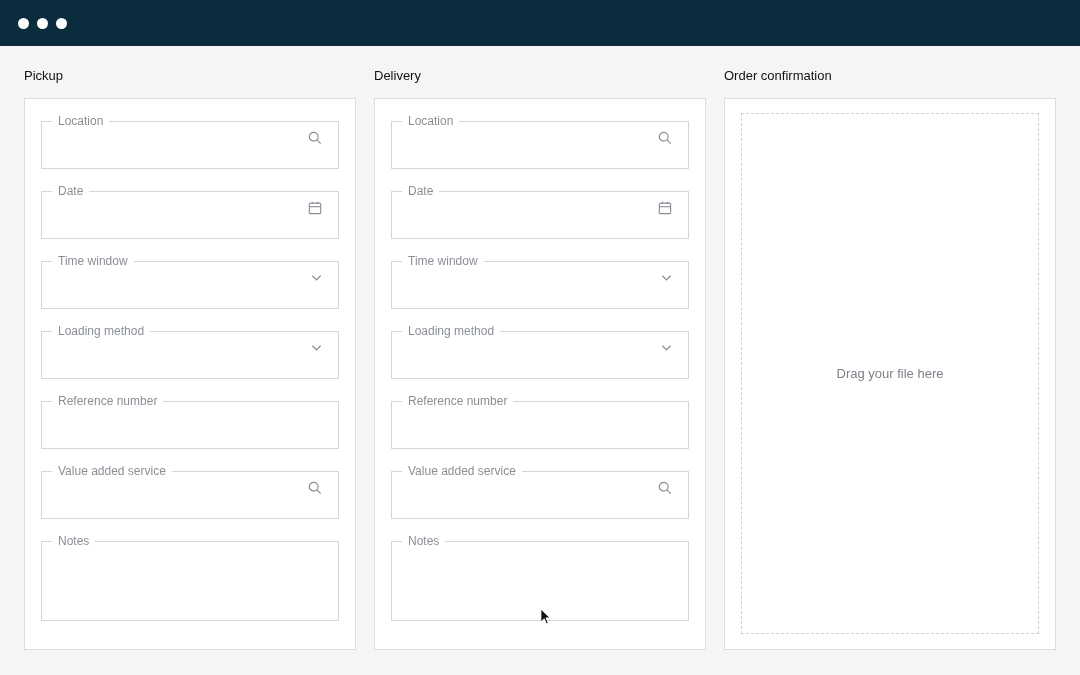  Describe the element at coordinates (398, 76) in the screenshot. I see `section-title: Delivery` at that location.